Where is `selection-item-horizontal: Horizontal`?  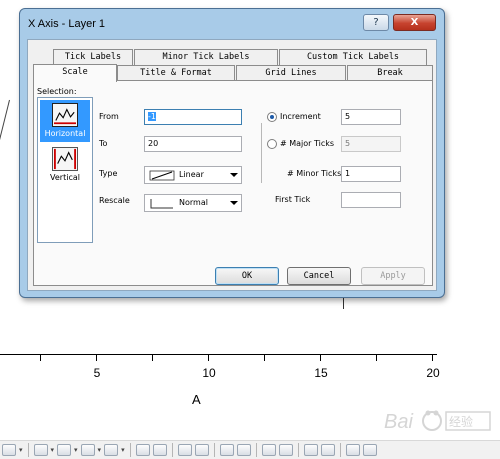
selection-item-horizontal: Horizontal is located at coordinates (65, 121).